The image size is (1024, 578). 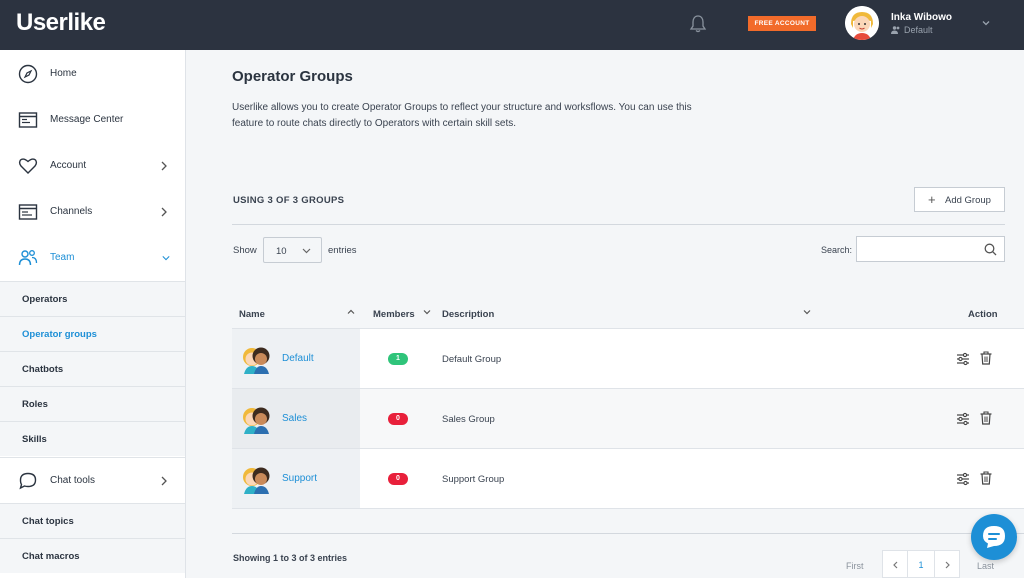 I want to click on pagination-page-1: 1, so click(x=921, y=564).